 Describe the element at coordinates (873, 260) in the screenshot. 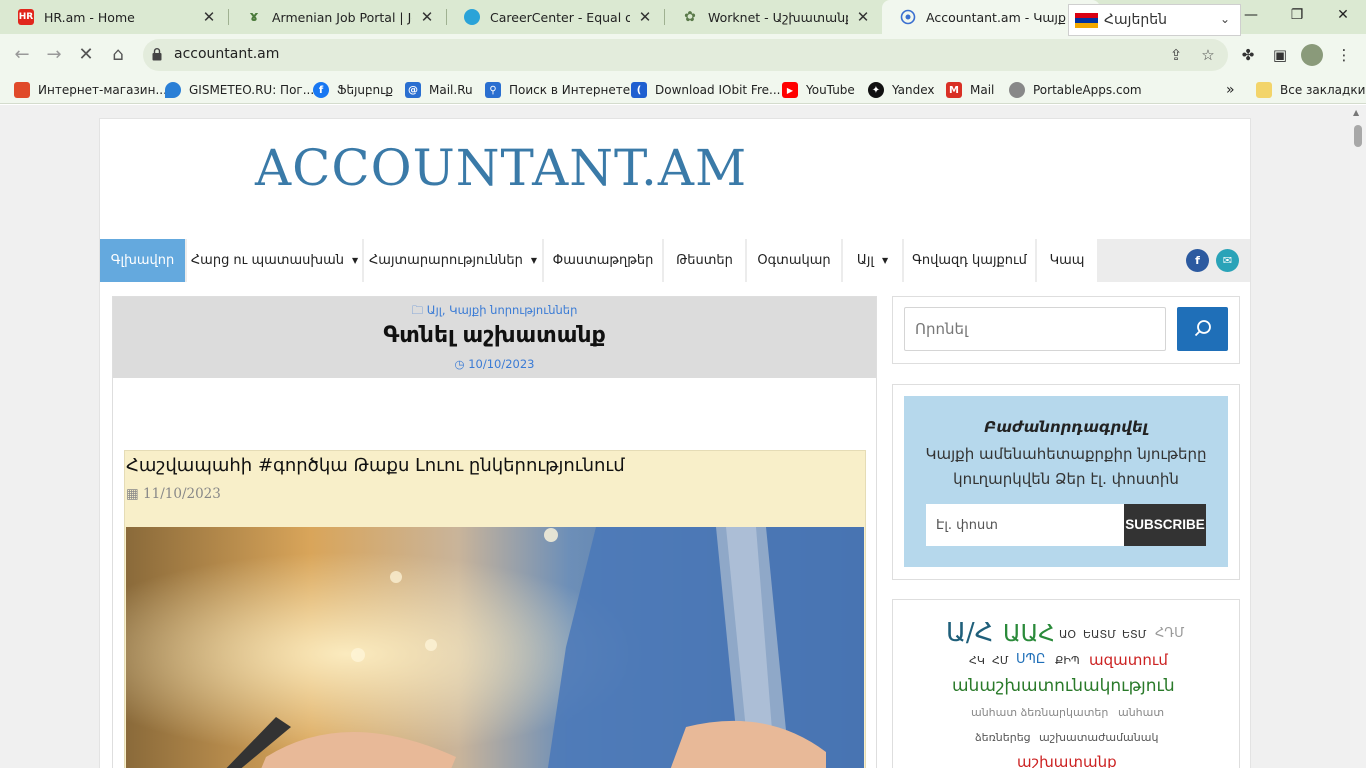

I see `nav-other: Այլ ▼` at that location.